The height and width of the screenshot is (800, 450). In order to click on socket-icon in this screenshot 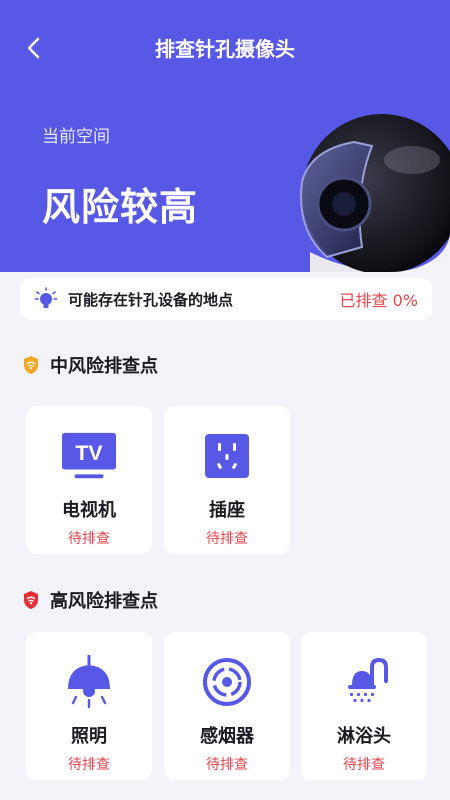, I will do `click(227, 456)`.